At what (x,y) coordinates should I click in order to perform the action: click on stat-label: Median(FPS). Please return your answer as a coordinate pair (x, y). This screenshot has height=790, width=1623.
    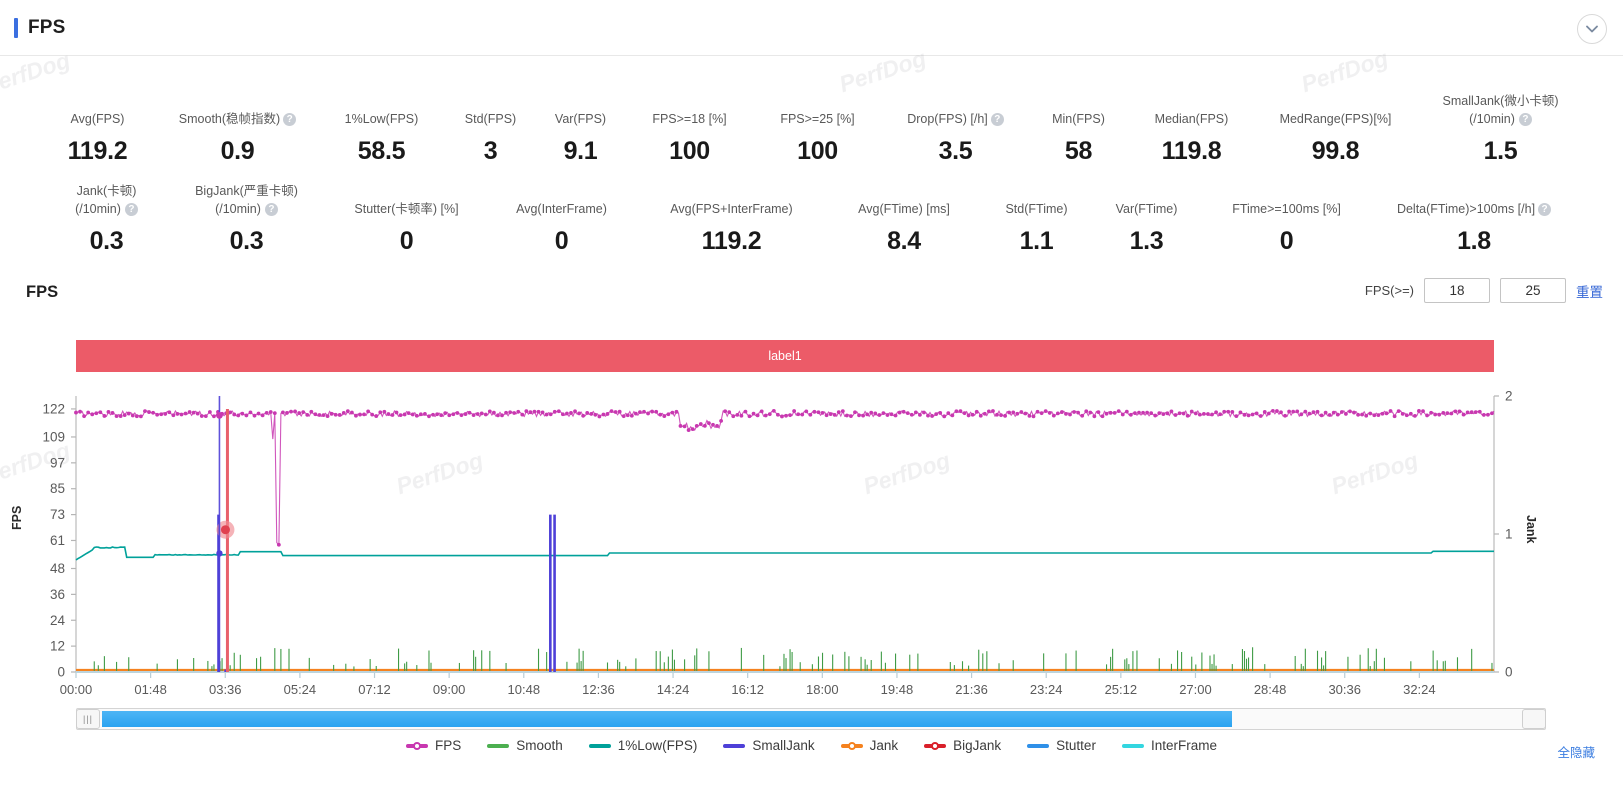
    Looking at the image, I should click on (1192, 119).